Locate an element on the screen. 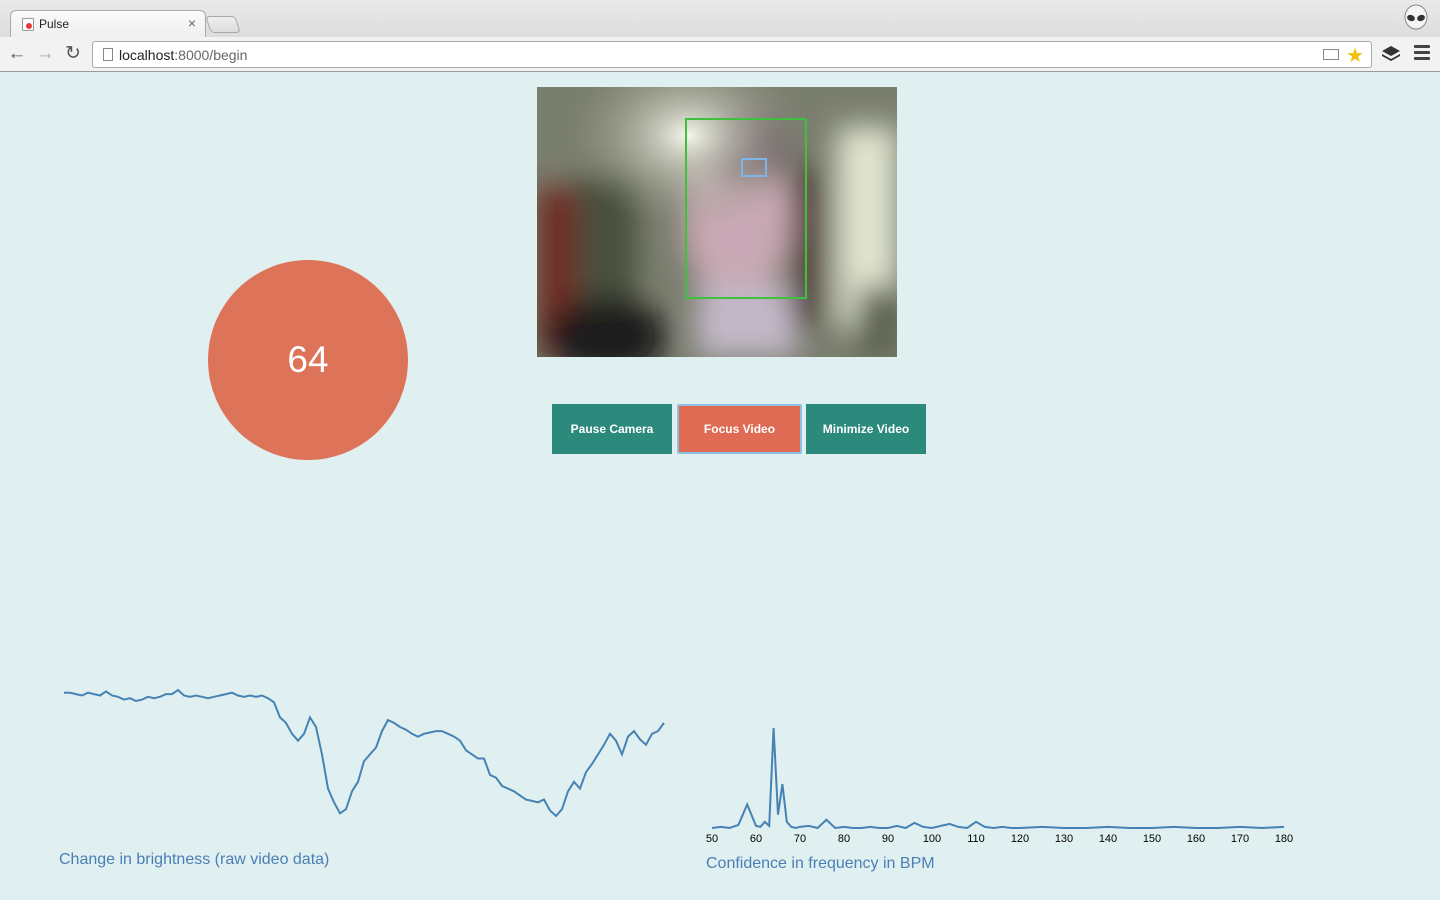 This screenshot has height=900, width=1440. address-bar: localhost:8000/begin ★ is located at coordinates (732, 54).